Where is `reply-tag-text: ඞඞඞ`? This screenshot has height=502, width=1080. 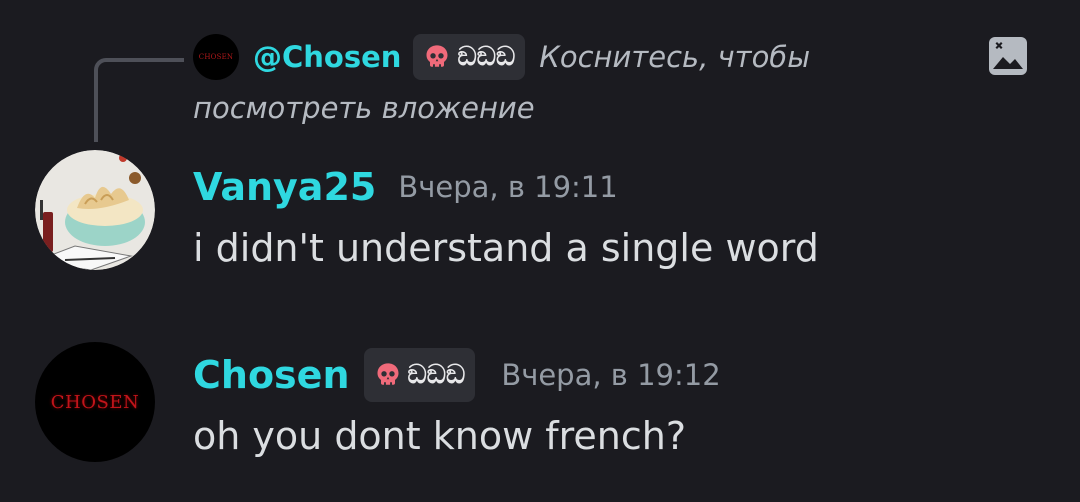 reply-tag-text: ඞඞඞ is located at coordinates (486, 56).